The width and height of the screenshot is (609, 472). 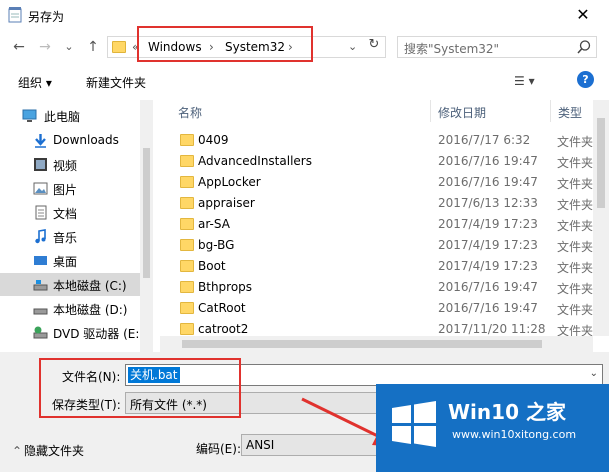 I want to click on download-icon, so click(x=40, y=141).